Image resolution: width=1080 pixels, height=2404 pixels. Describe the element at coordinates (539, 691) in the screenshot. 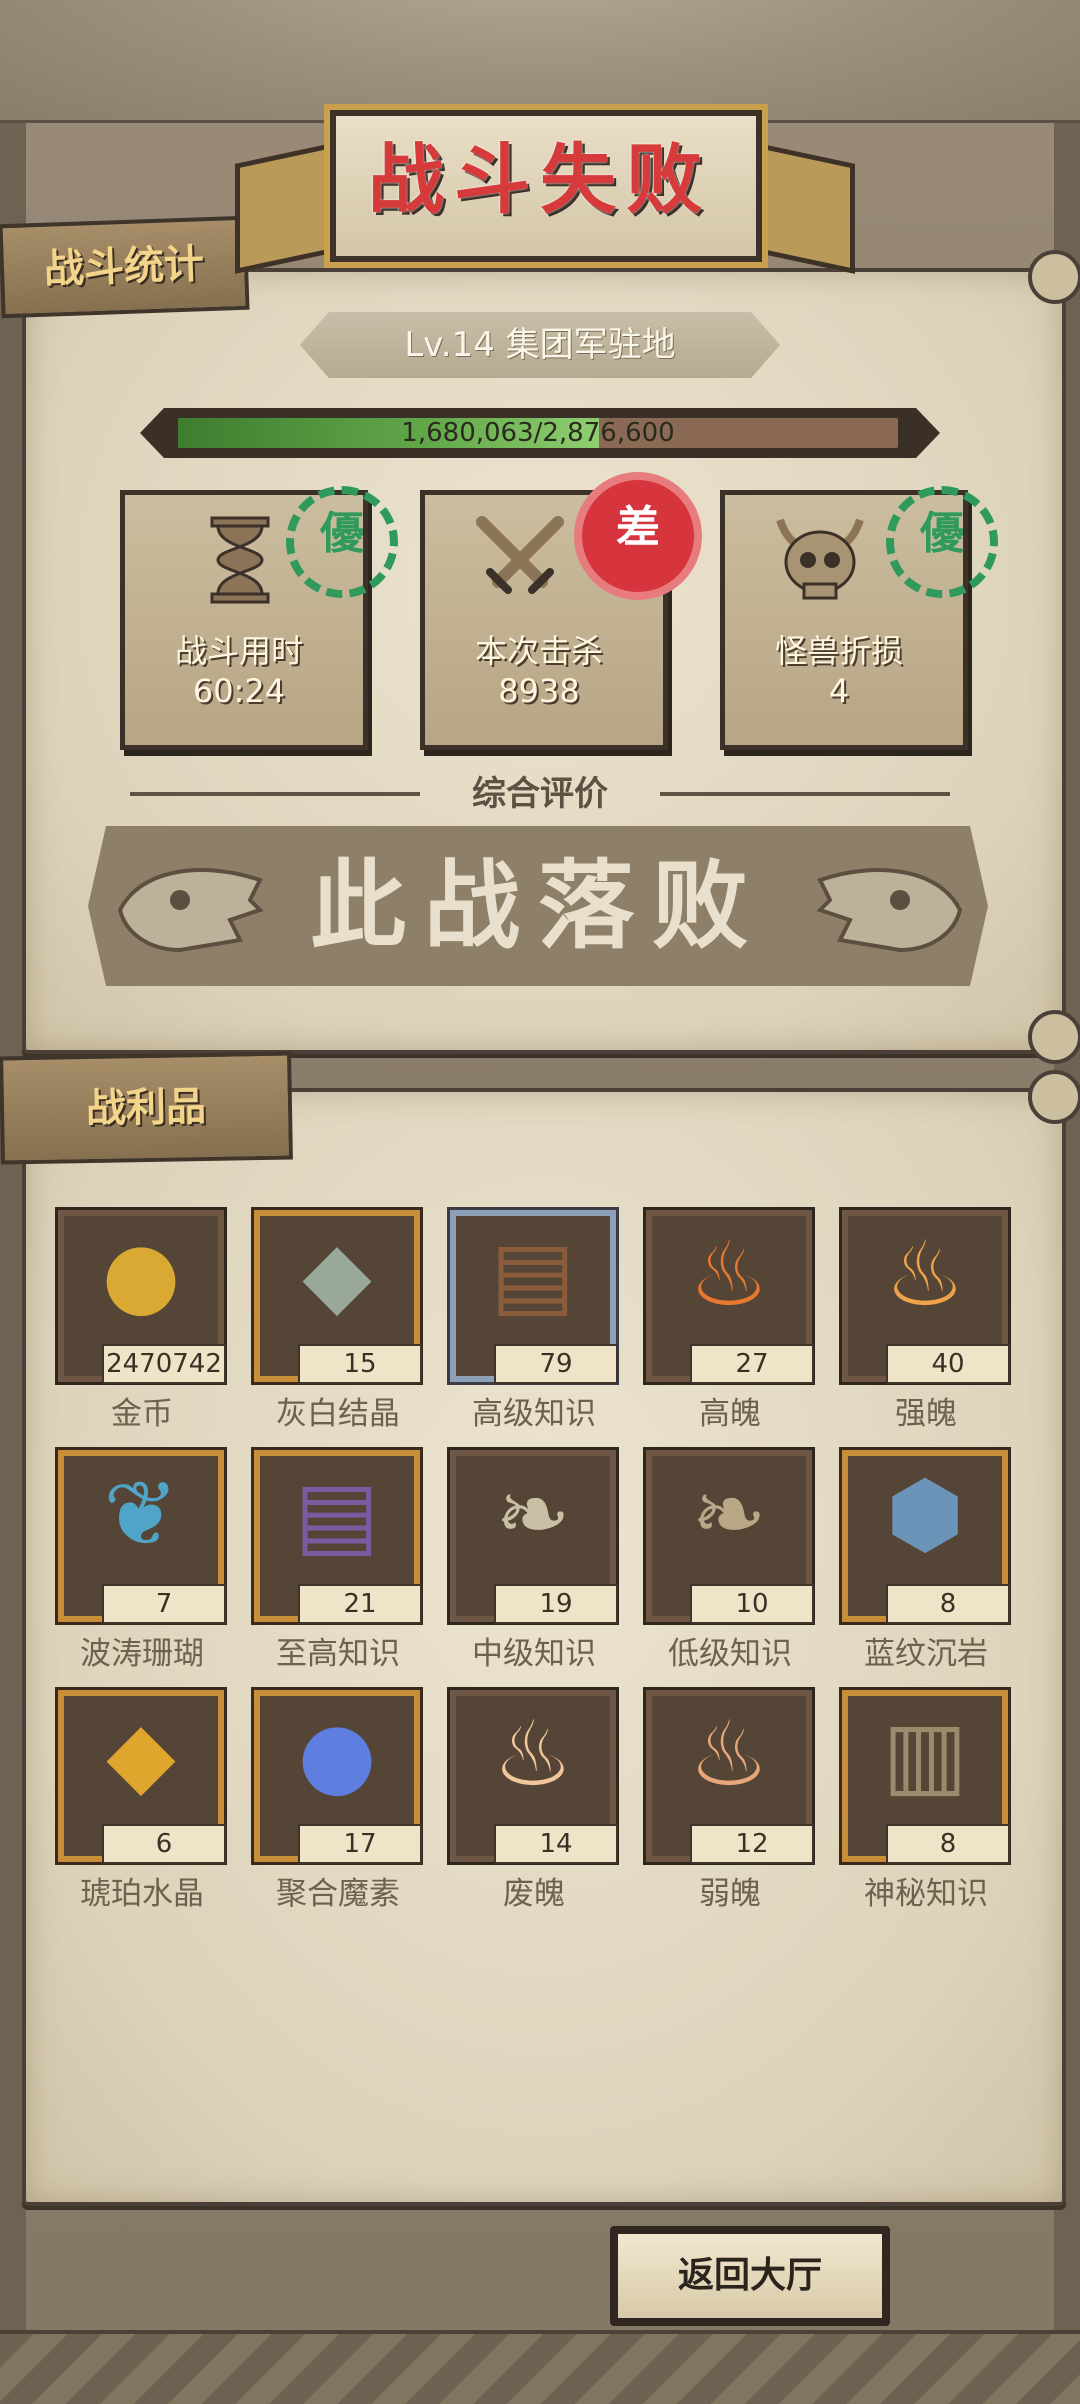

I see `stat-value-kills: 8938` at that location.